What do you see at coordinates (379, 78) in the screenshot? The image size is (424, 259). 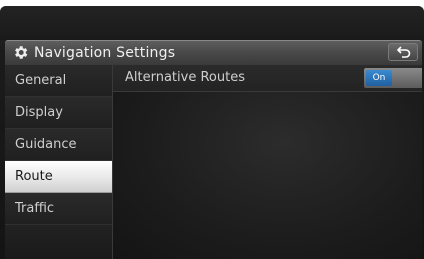 I see `toggle-on-indicator: On` at bounding box center [379, 78].